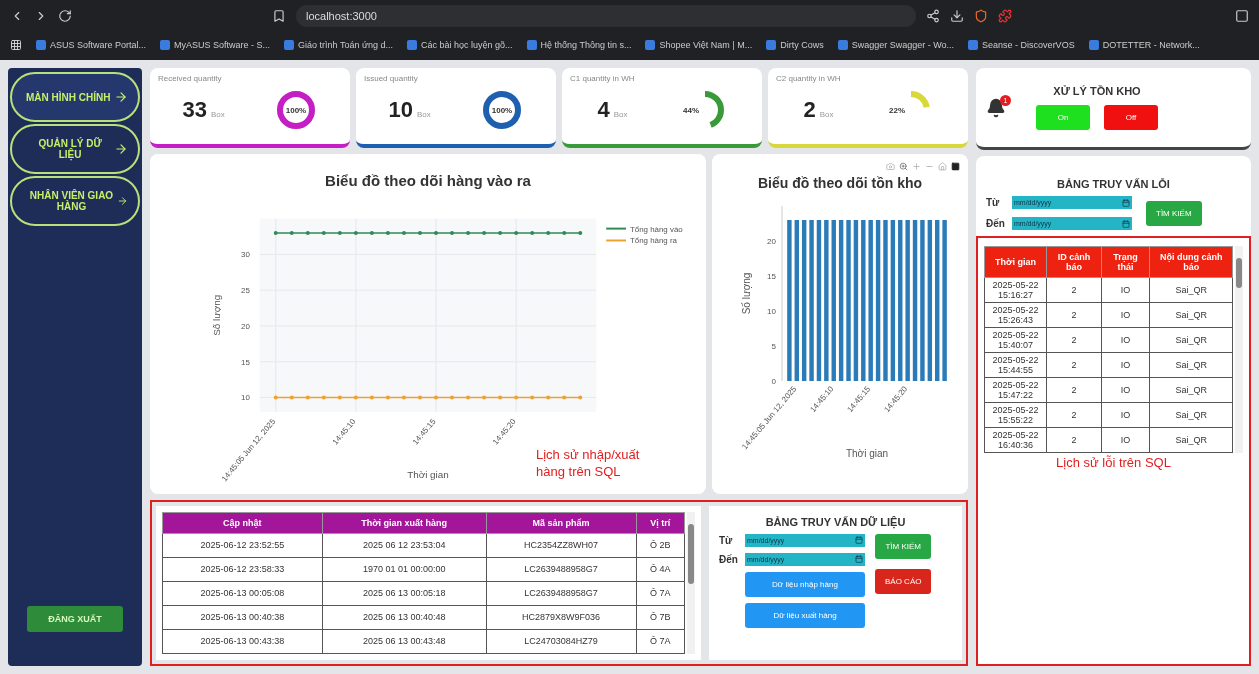 The width and height of the screenshot is (1259, 674). I want to click on field-label: Đến, so click(996, 223).